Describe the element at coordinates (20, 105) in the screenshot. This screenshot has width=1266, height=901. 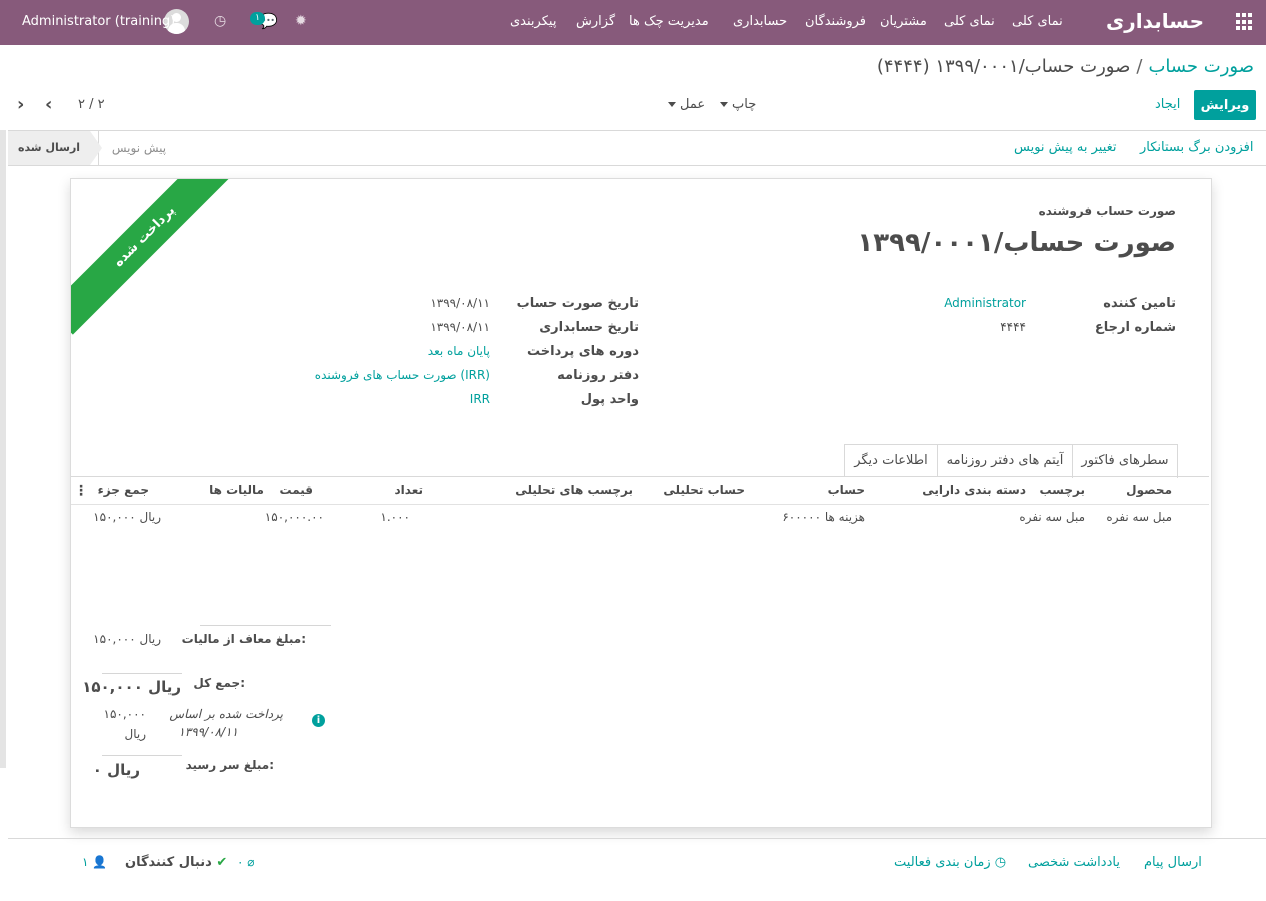
I see `pager-next-icon: ›` at that location.